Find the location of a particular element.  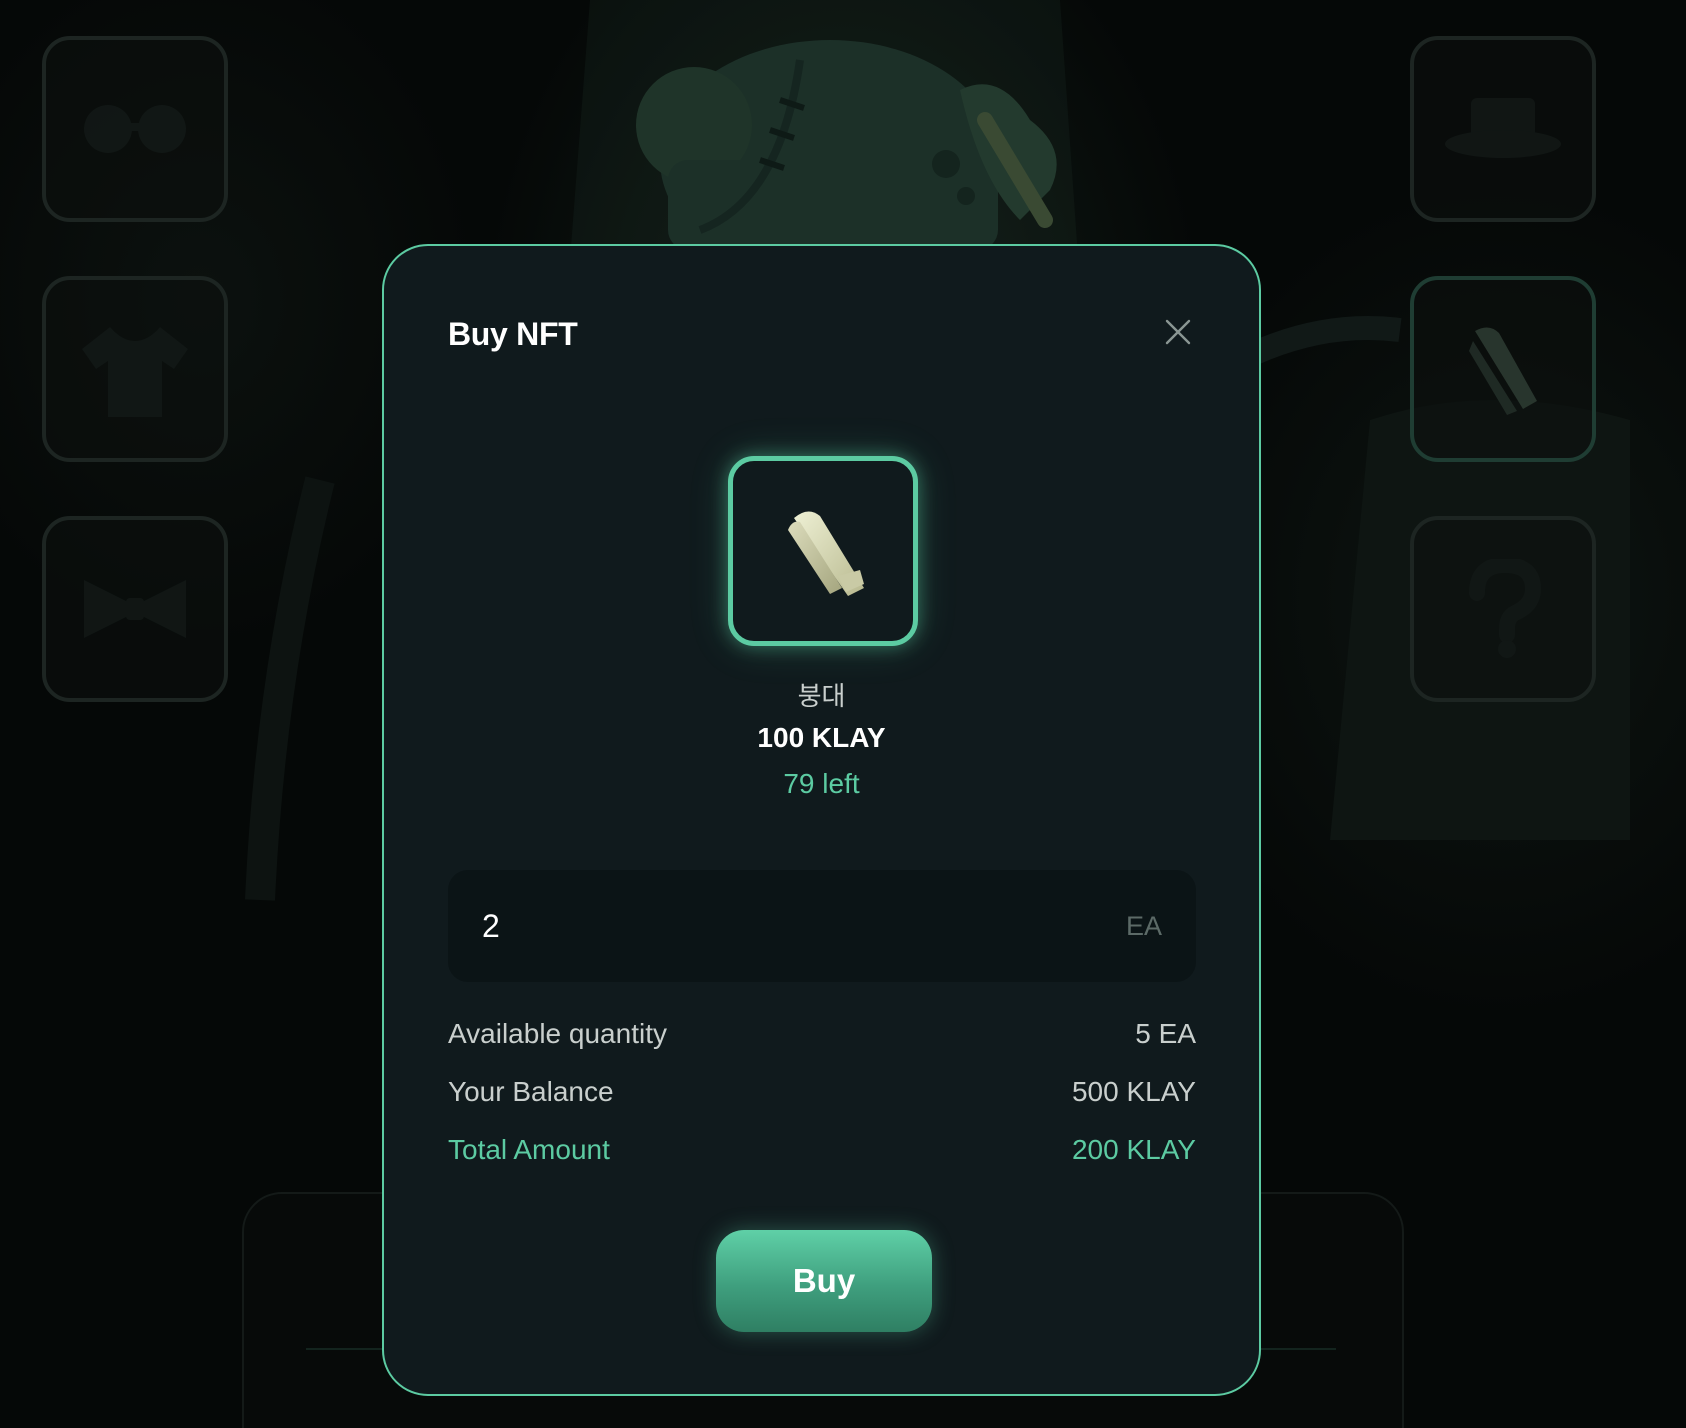

slot-mystery is located at coordinates (1503, 609).